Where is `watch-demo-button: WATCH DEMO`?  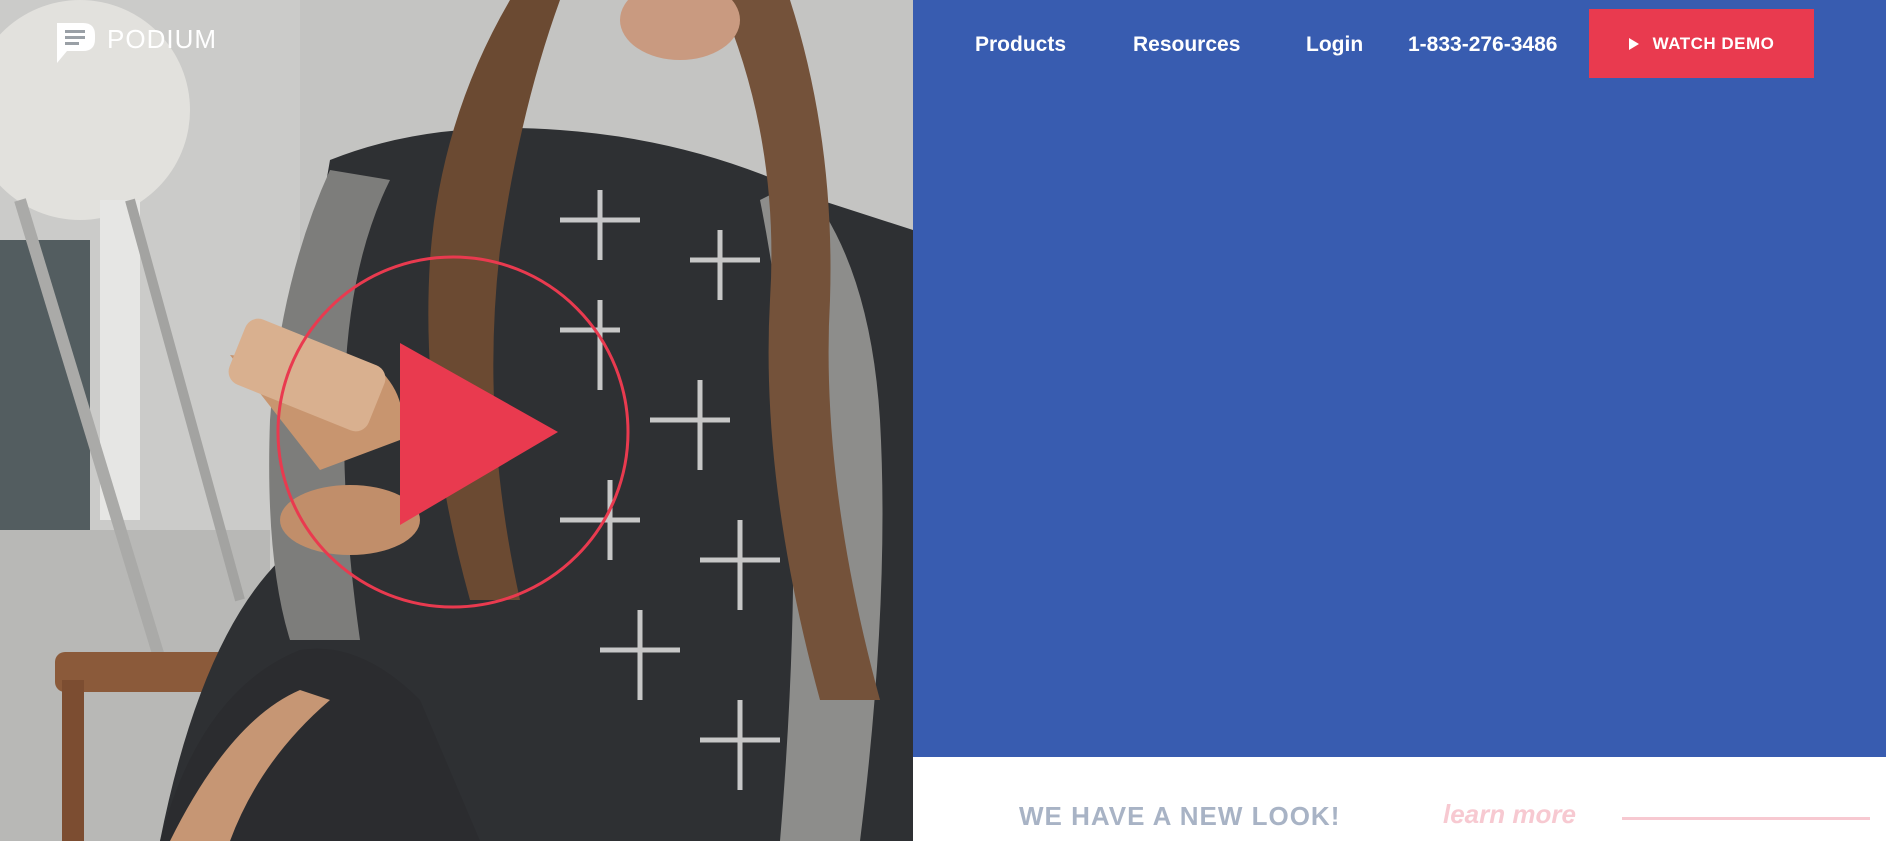
watch-demo-button: WATCH DEMO is located at coordinates (1701, 43).